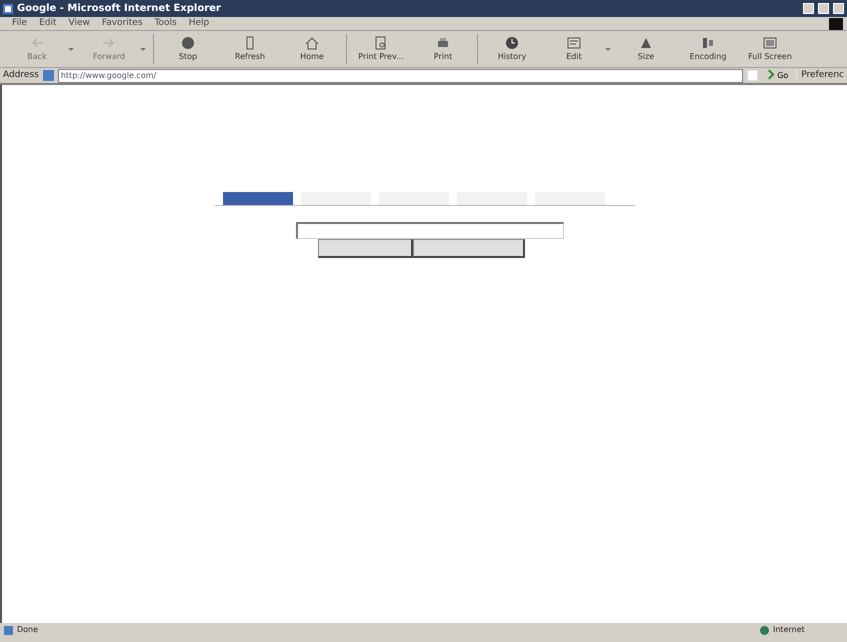  What do you see at coordinates (608, 51) in the screenshot?
I see `caret-icon` at bounding box center [608, 51].